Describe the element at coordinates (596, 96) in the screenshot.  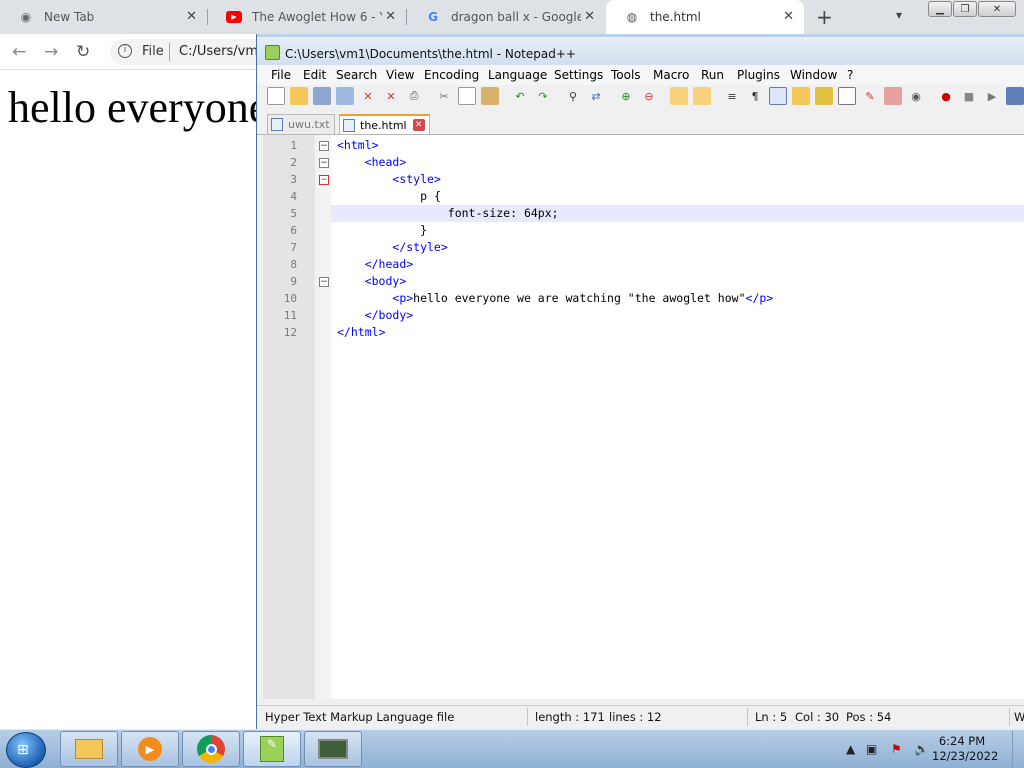
I see `replace-icon: ⇄` at that location.